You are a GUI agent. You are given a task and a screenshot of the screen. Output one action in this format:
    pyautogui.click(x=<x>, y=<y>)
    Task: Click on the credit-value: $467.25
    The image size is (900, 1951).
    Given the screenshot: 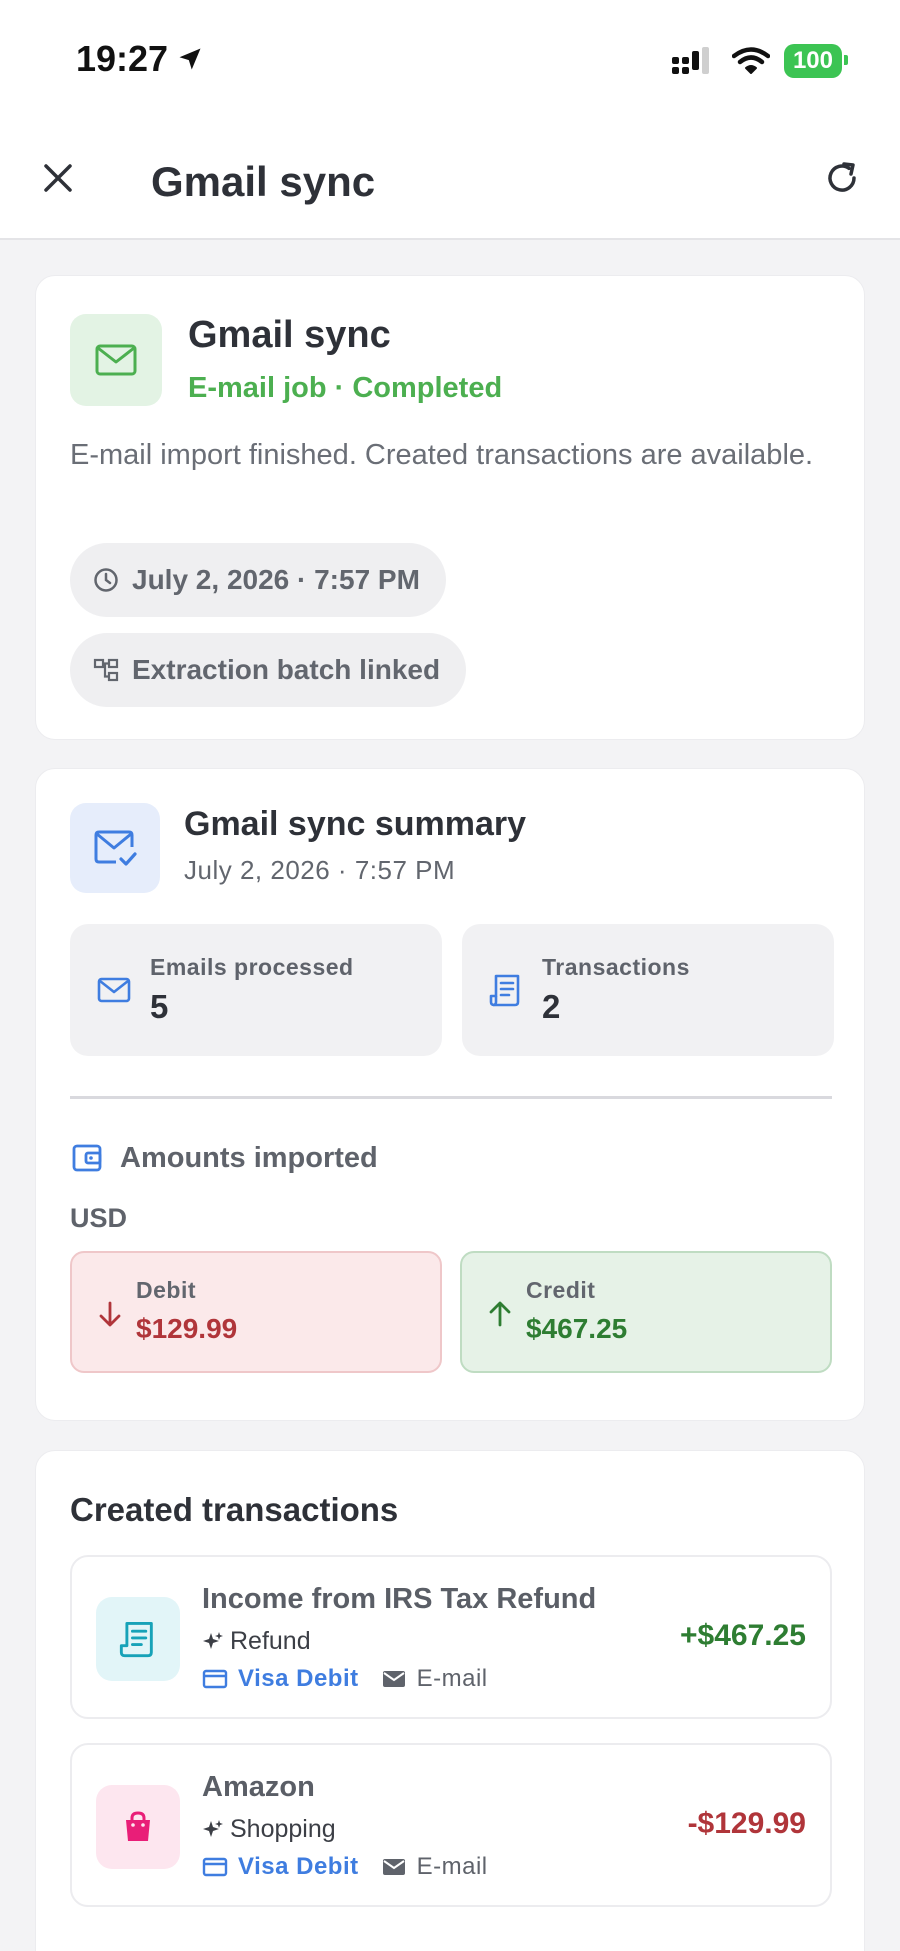 What is the action you would take?
    pyautogui.click(x=577, y=1328)
    